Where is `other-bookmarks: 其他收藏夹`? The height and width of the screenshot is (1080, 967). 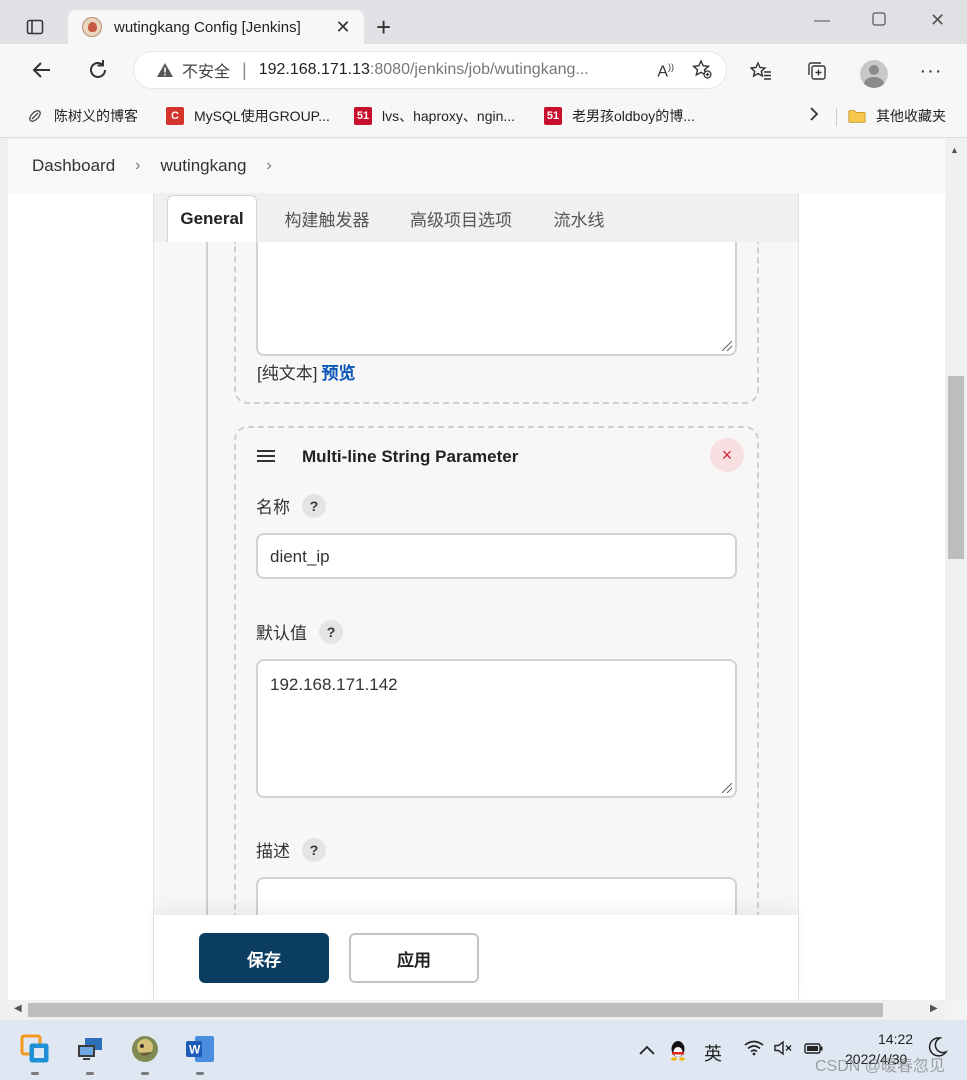 other-bookmarks: 其他收藏夹 is located at coordinates (897, 116).